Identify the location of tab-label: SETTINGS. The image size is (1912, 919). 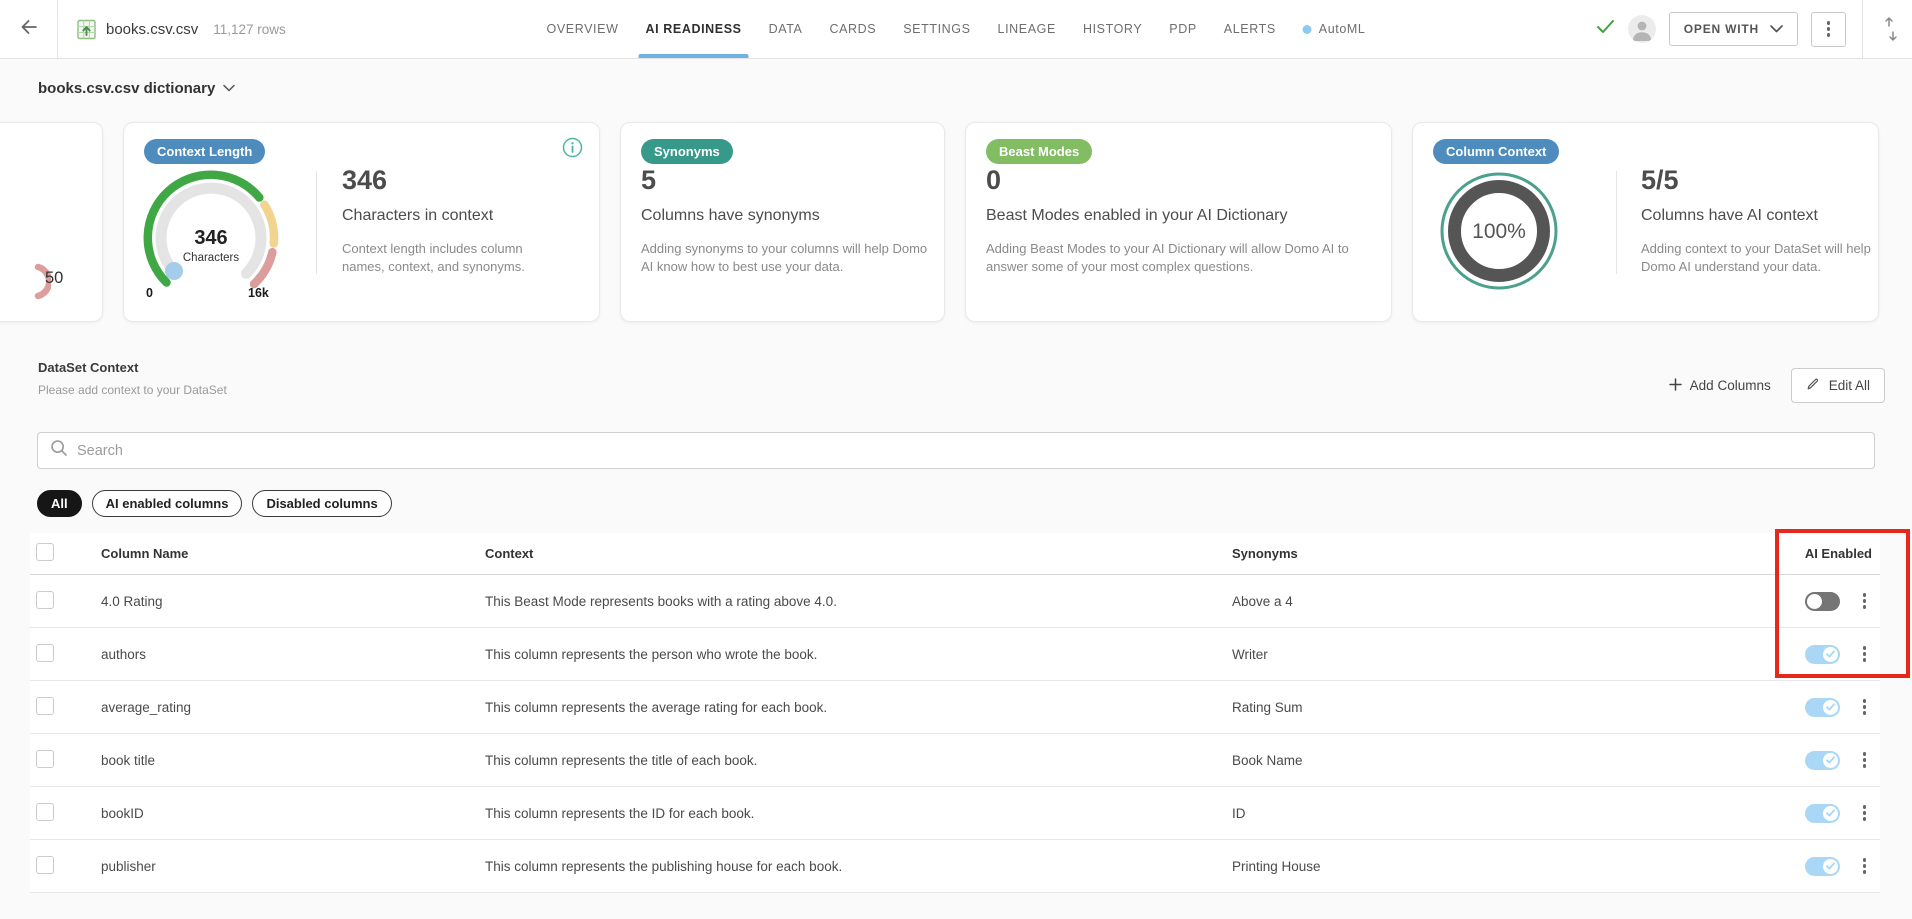
(937, 29).